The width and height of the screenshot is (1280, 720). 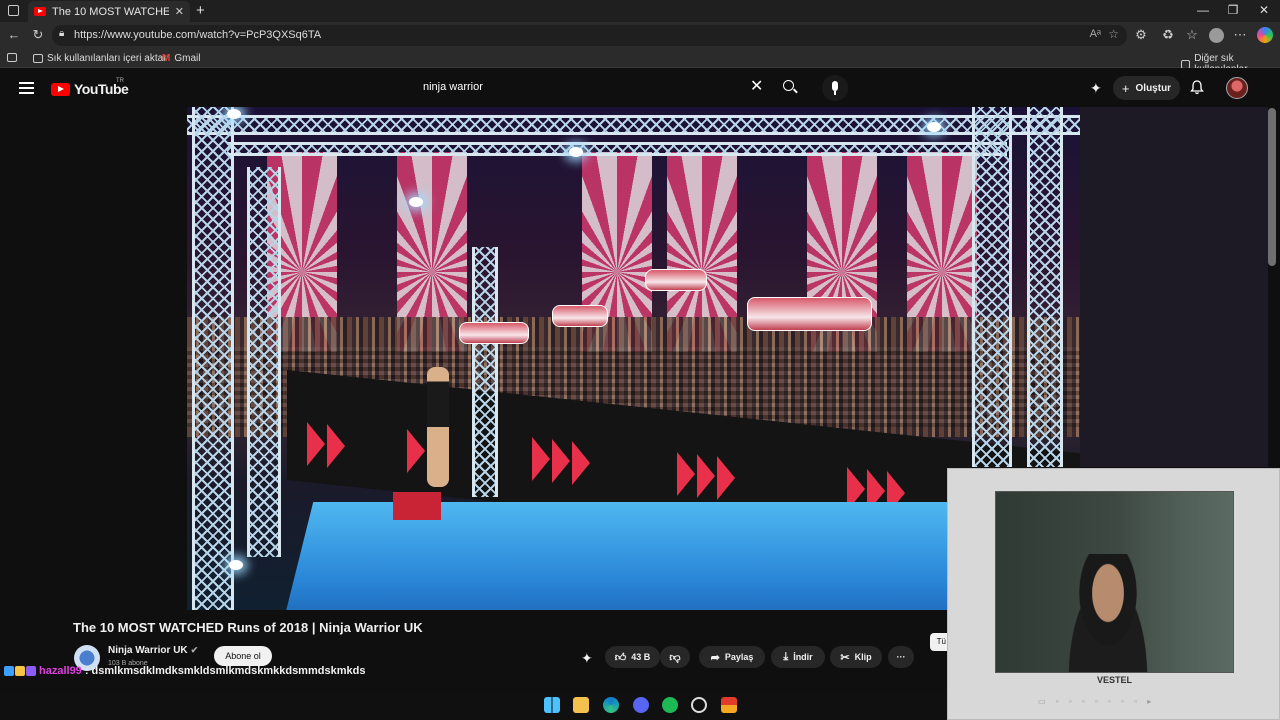 I want to click on bookmark-gmail: M Gmail, so click(x=181, y=58).